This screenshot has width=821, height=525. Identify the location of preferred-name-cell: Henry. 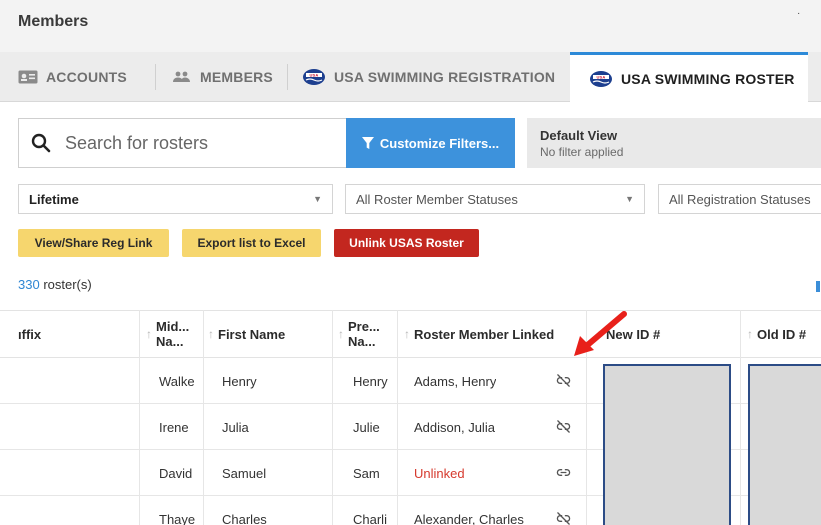
(370, 381).